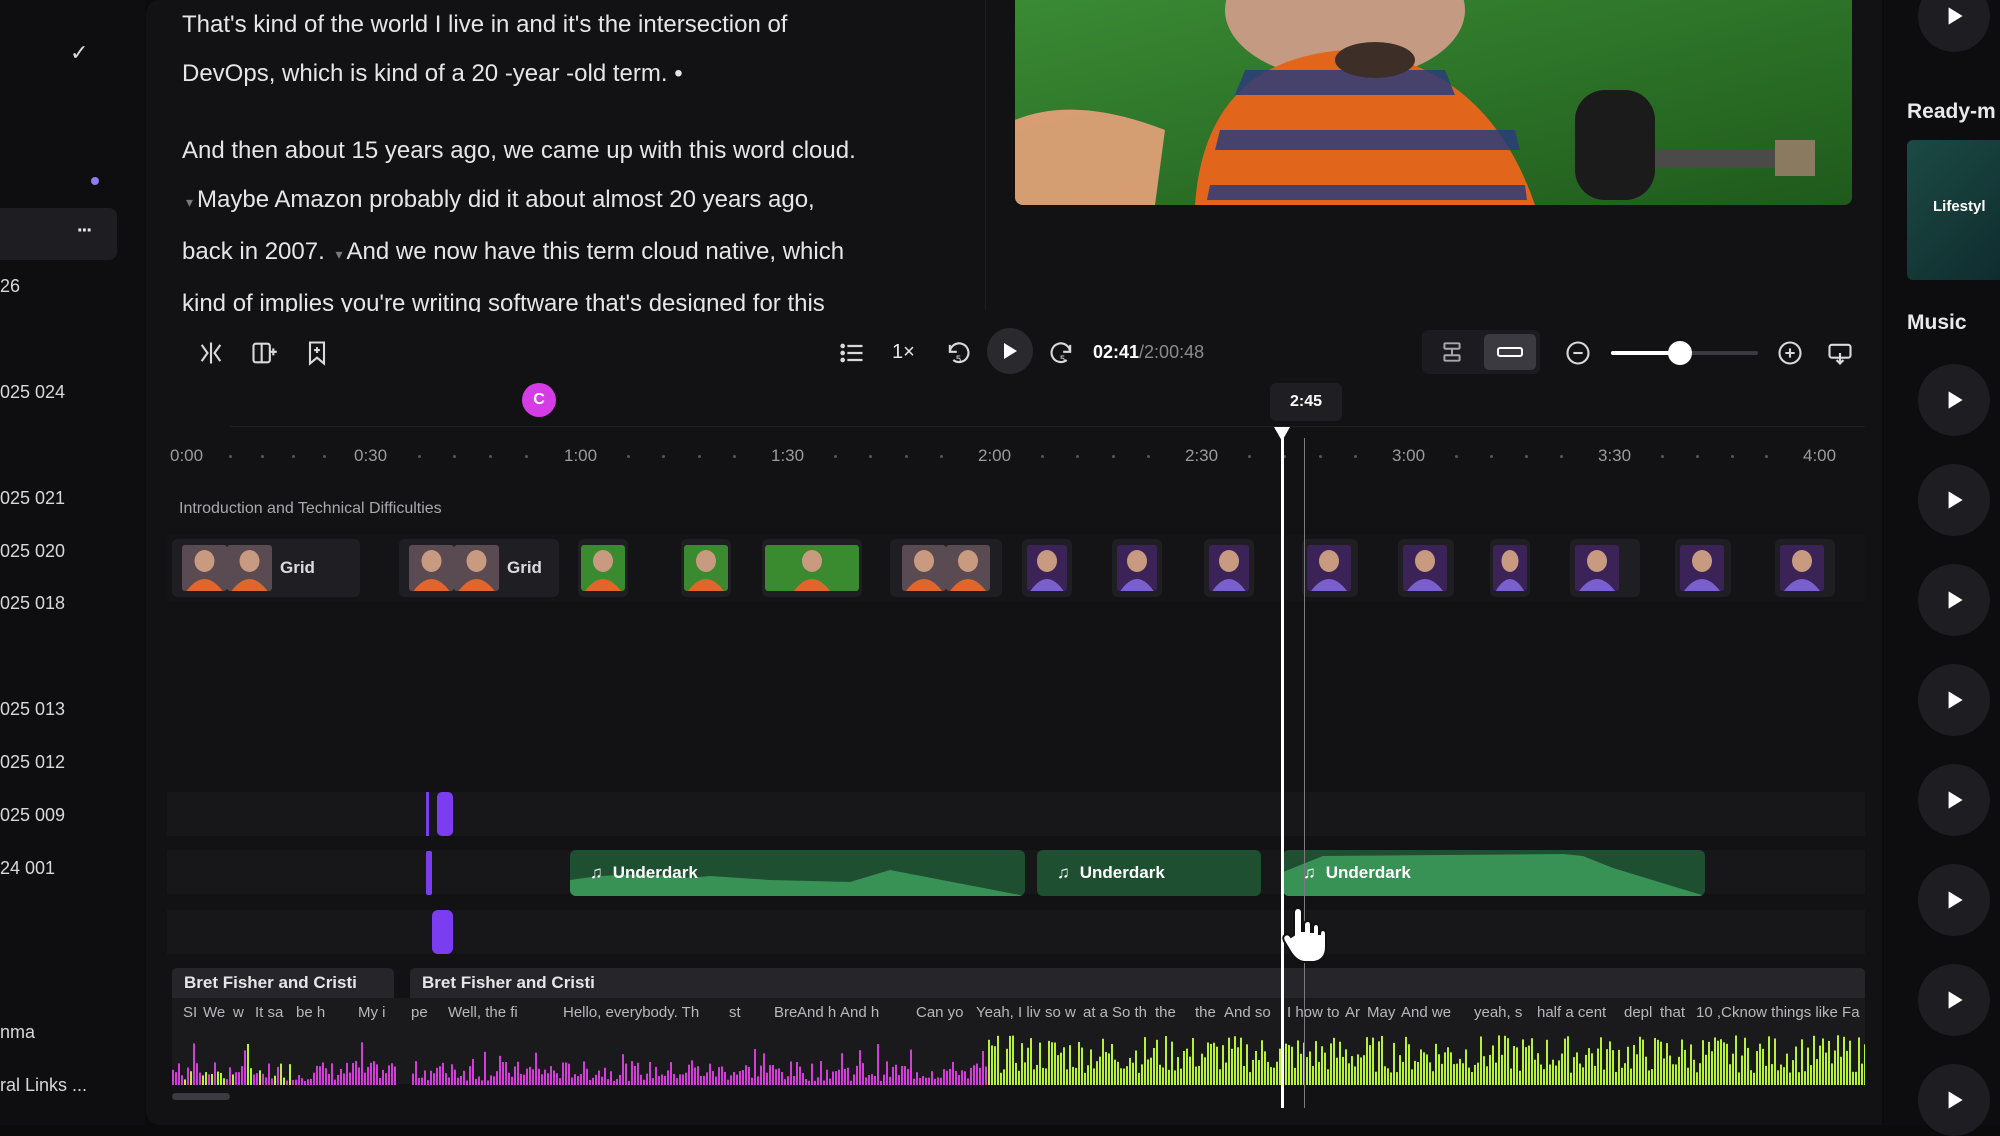  I want to click on sidebar-item: 025 013, so click(32, 709).